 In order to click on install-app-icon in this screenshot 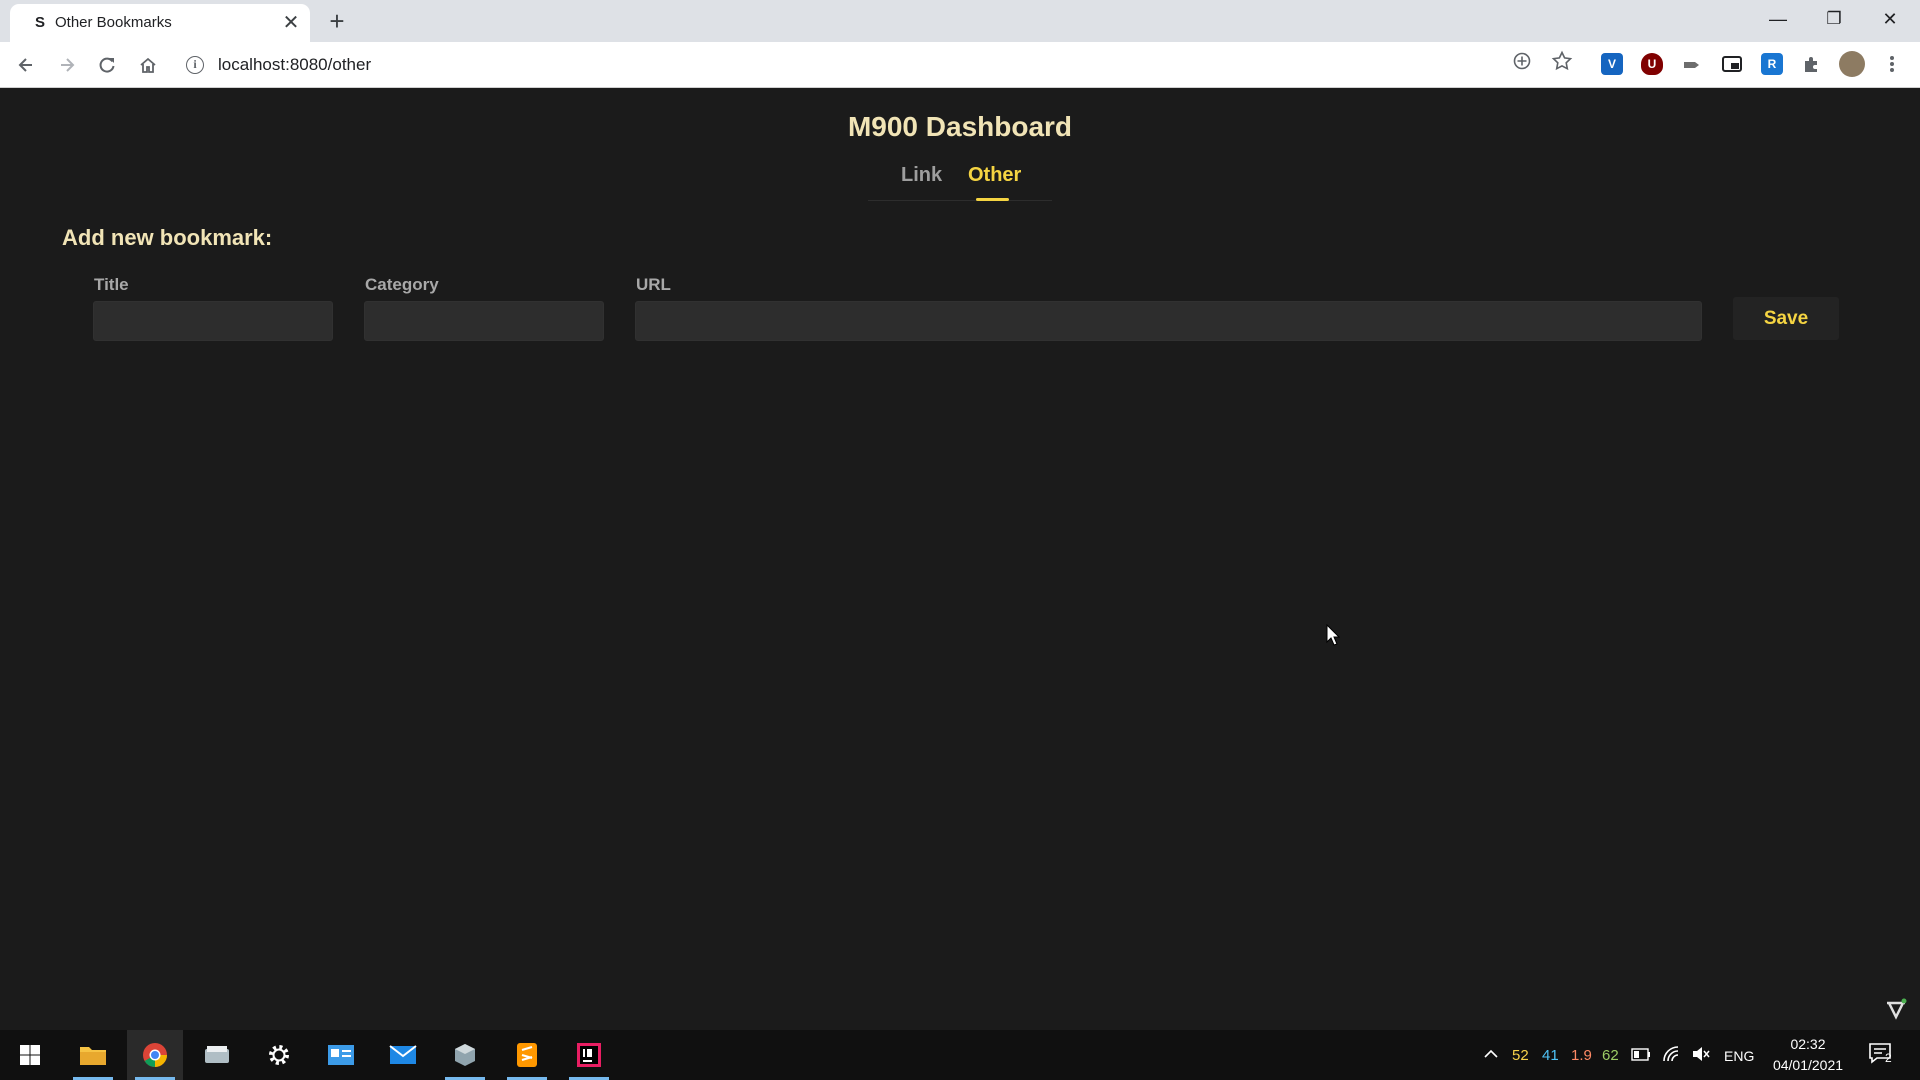, I will do `click(1522, 61)`.